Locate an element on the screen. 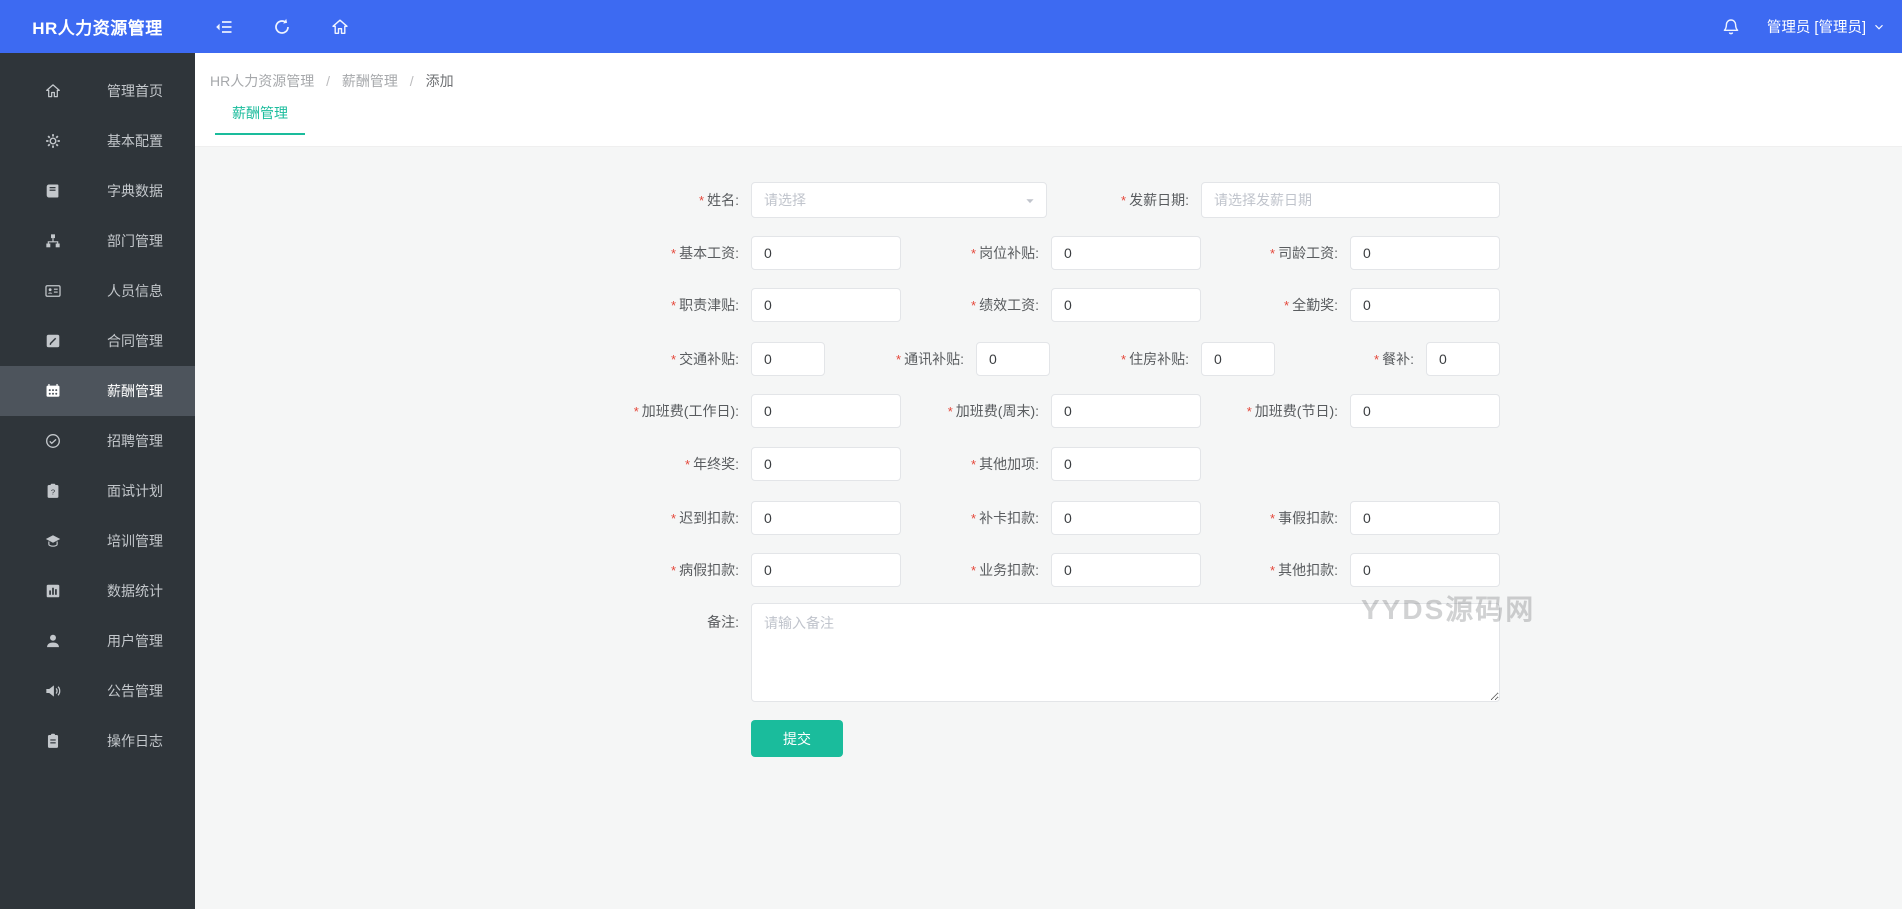  book-icon is located at coordinates (53, 191).